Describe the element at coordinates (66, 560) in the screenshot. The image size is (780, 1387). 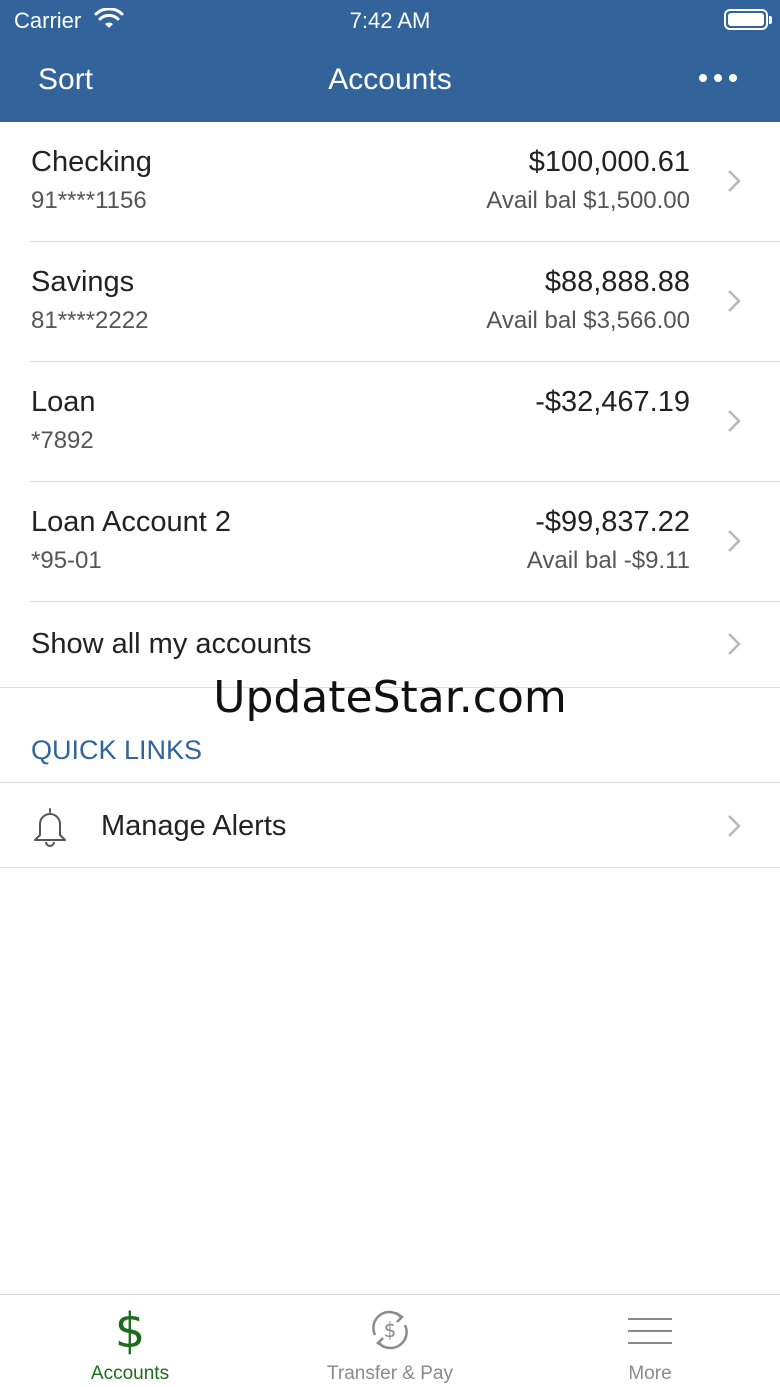
I see `account-number: *95-01` at that location.